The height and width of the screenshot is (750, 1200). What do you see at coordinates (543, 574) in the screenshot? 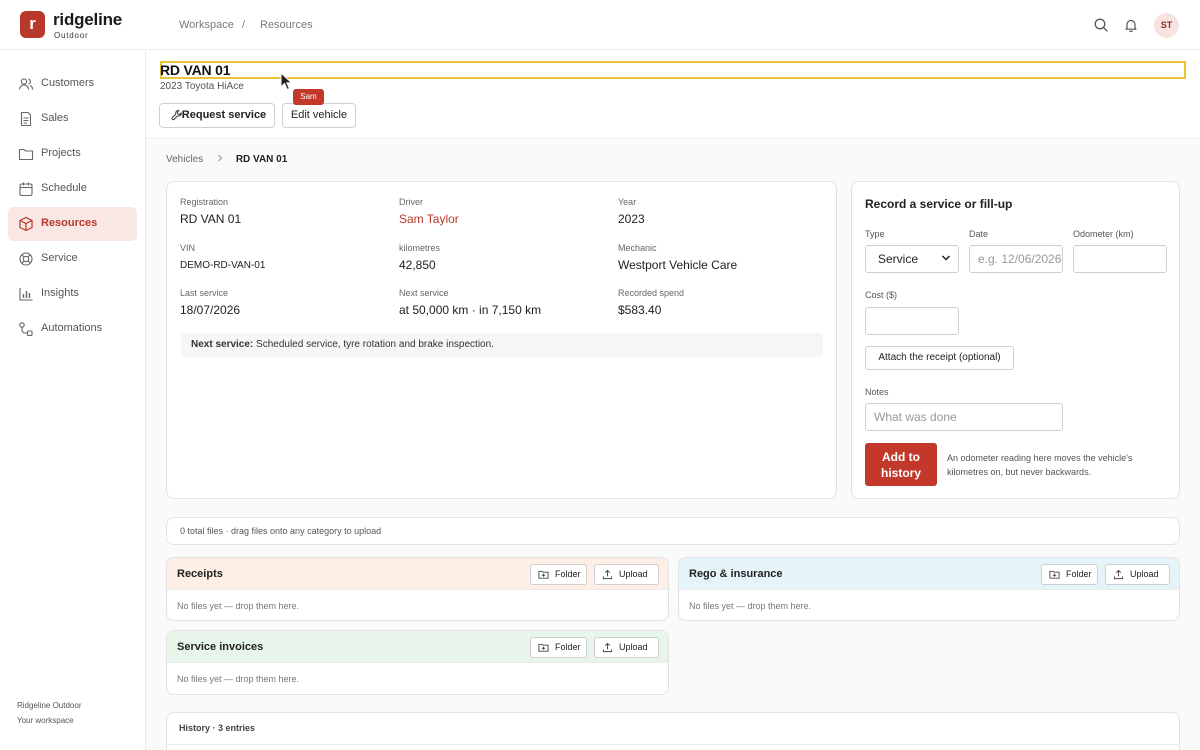
I see `folder-plus-icon` at bounding box center [543, 574].